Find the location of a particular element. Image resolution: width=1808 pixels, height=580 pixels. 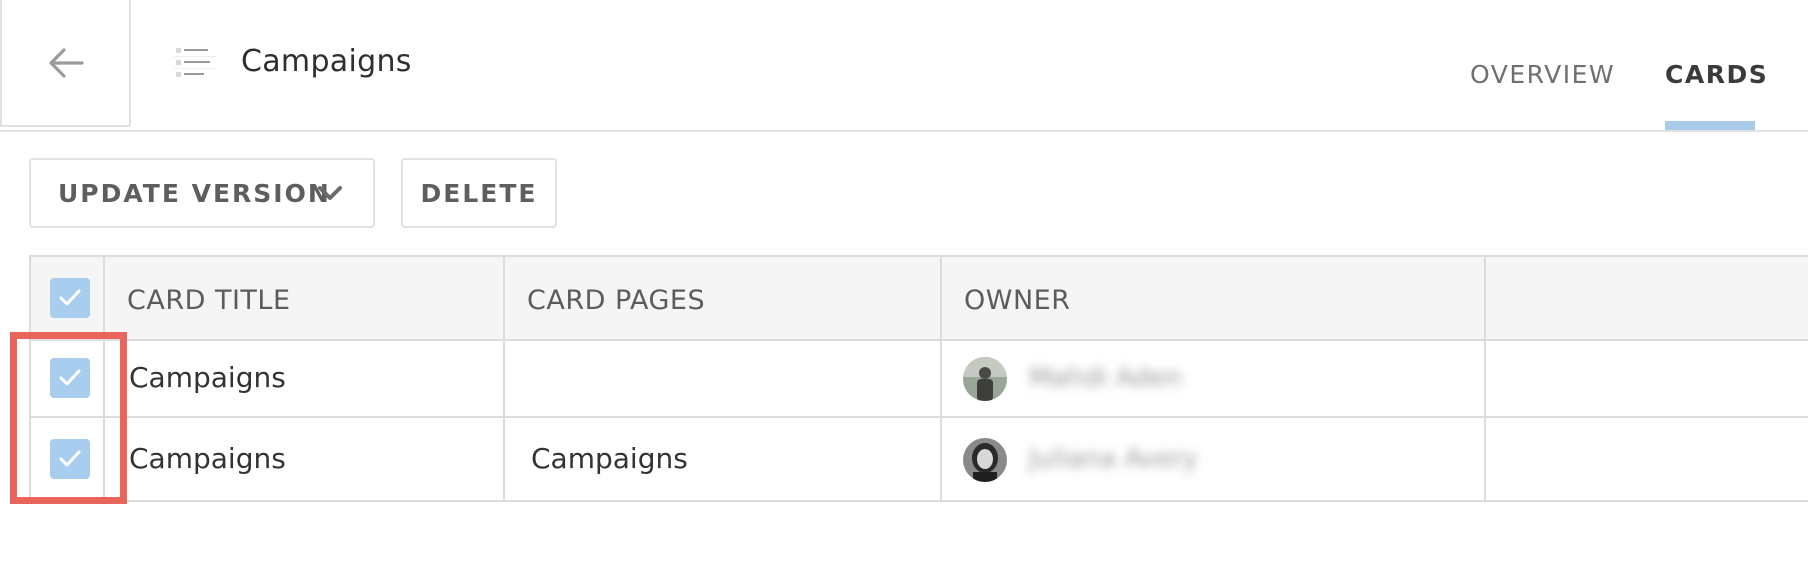

delete-label: DELETE is located at coordinates (479, 193).